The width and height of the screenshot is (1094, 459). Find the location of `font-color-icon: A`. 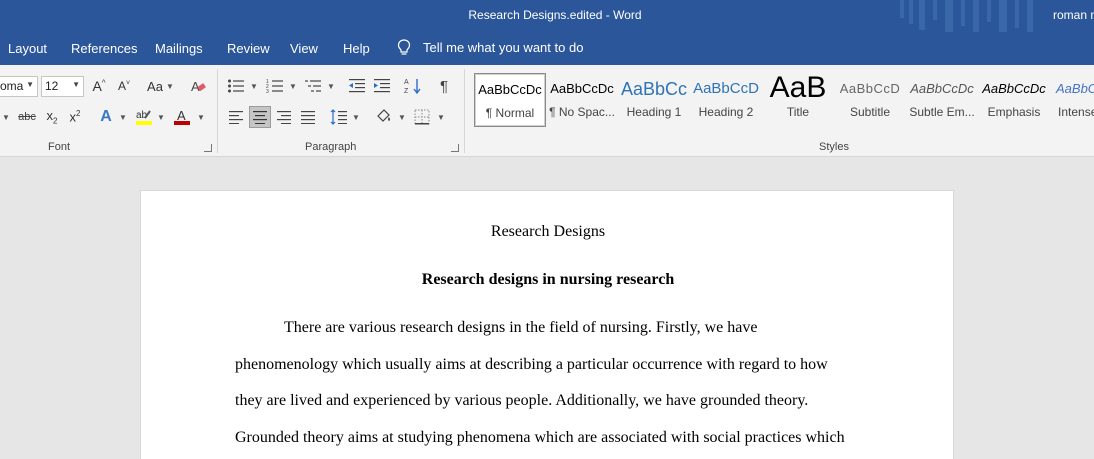

font-color-icon: A is located at coordinates (182, 117).